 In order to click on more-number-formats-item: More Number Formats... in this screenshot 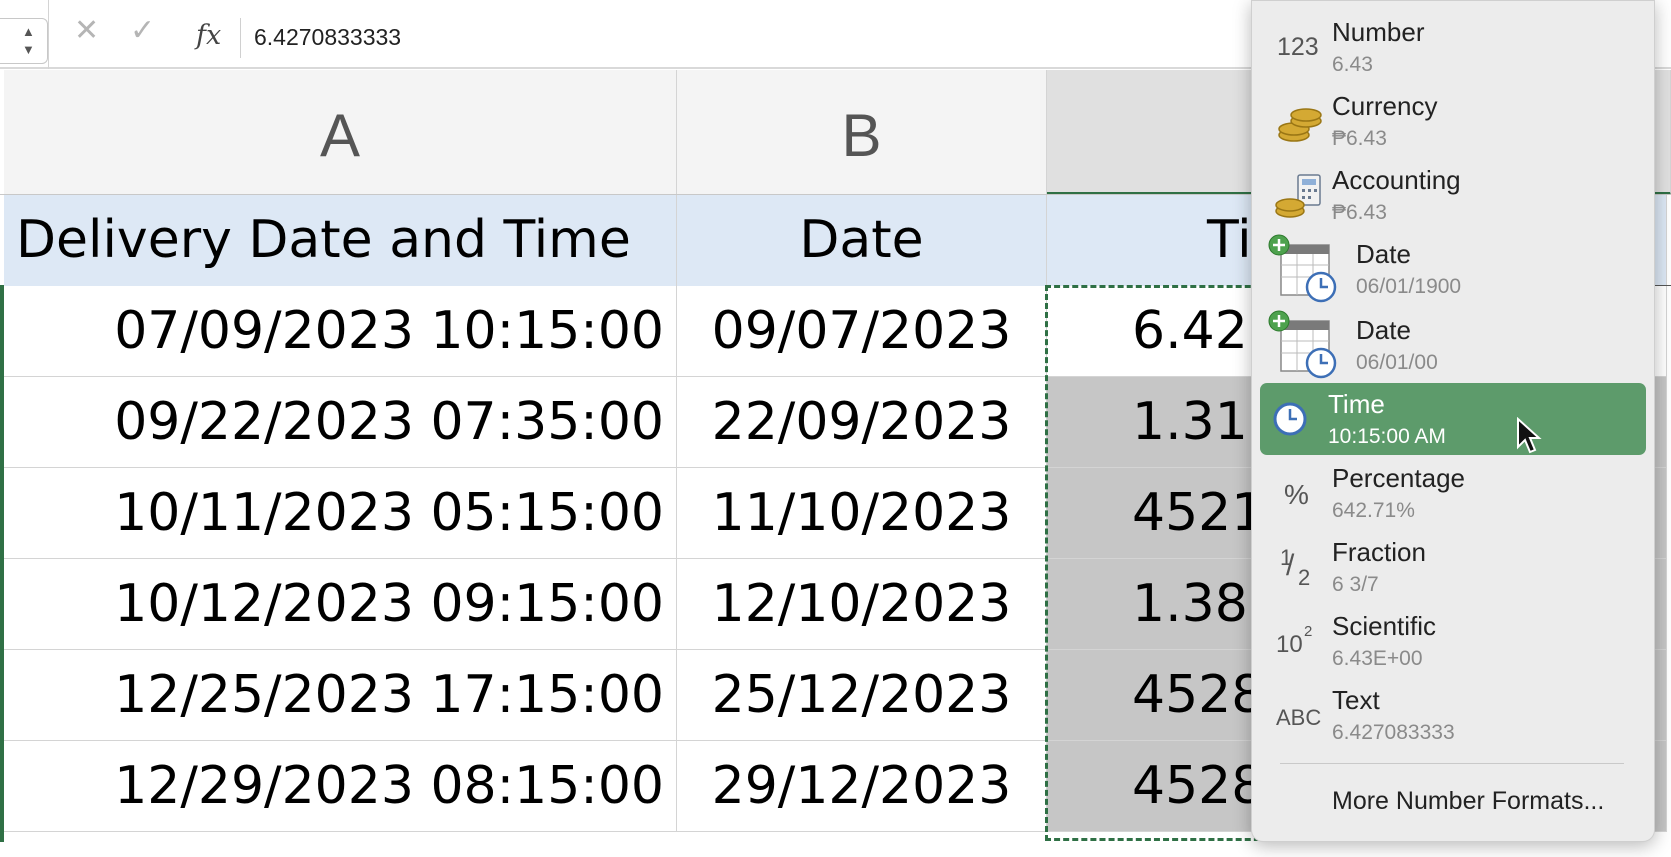, I will do `click(1468, 801)`.